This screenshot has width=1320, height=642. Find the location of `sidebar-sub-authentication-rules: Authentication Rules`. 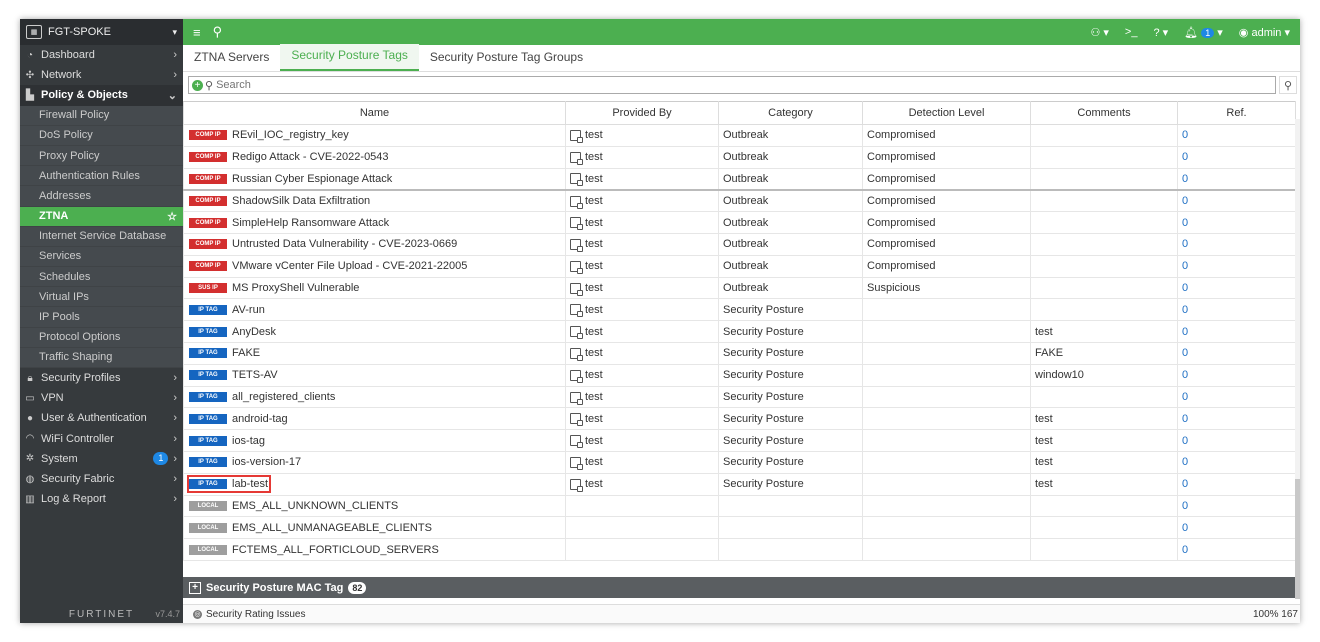

sidebar-sub-authentication-rules: Authentication Rules is located at coordinates (101, 176).